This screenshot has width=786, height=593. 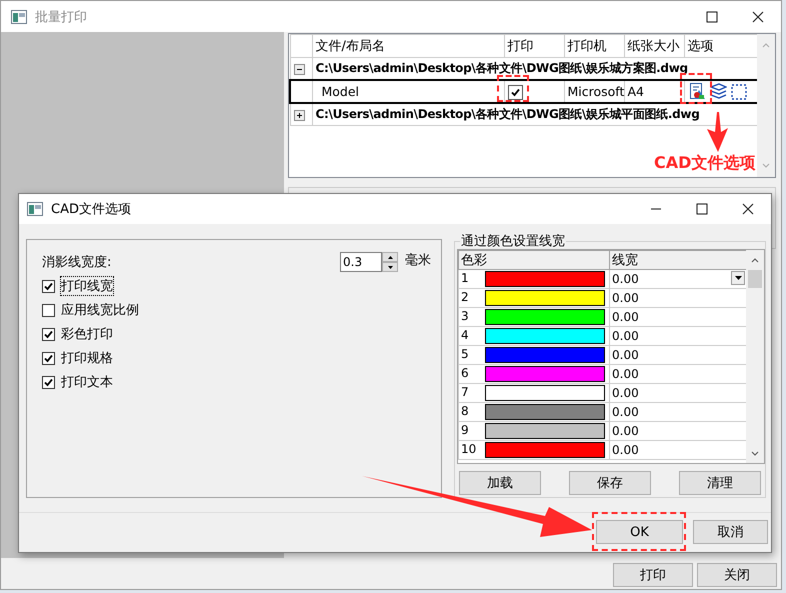 I want to click on row-number: 2, so click(x=465, y=297).